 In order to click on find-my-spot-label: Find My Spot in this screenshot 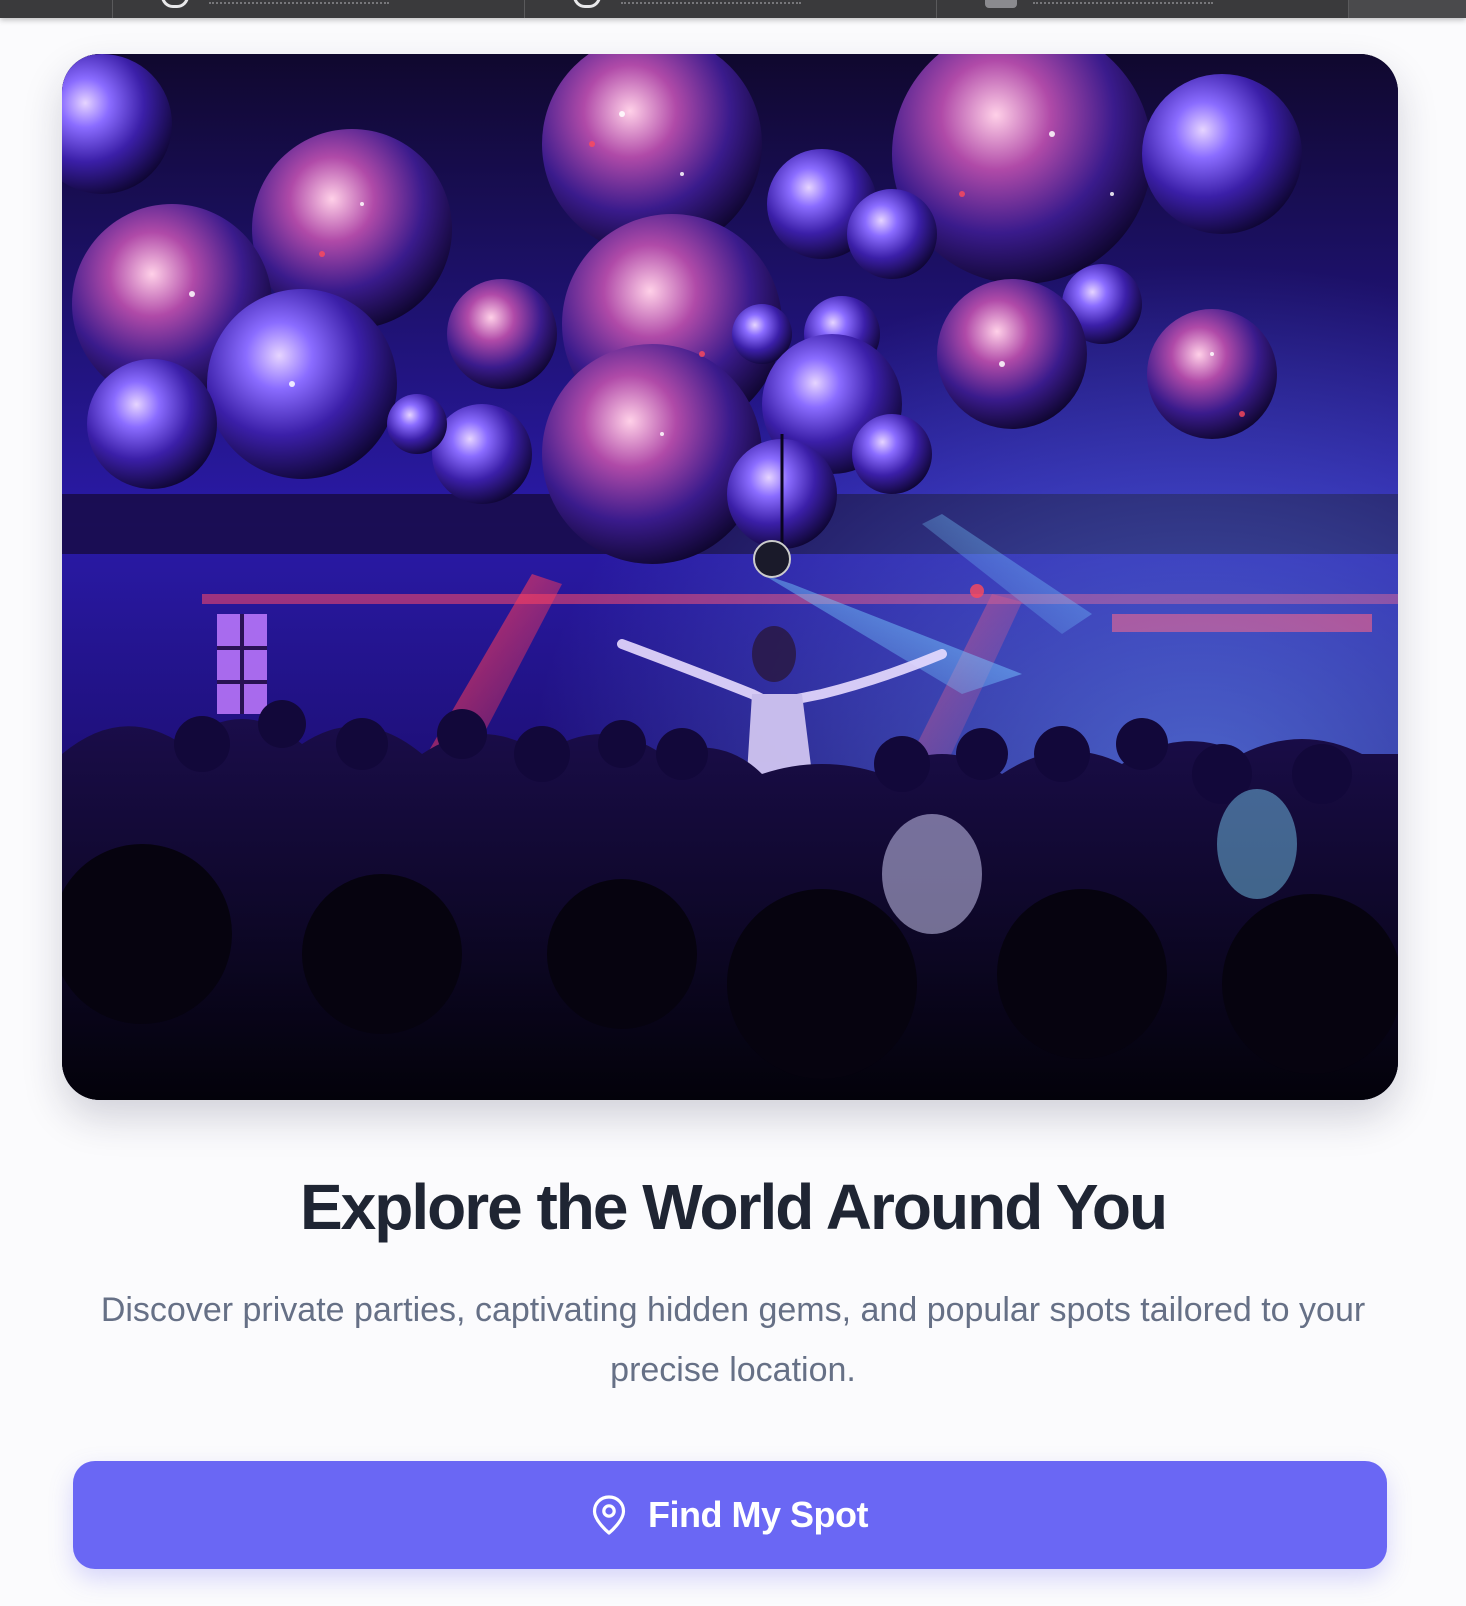, I will do `click(758, 1514)`.